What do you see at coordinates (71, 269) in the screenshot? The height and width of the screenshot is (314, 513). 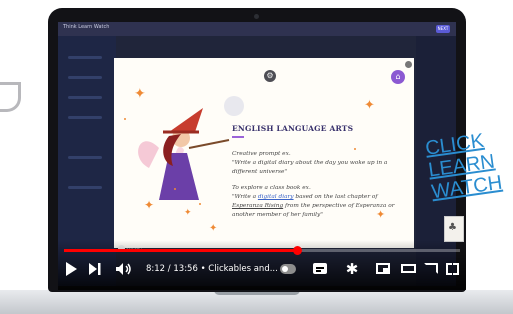 I see `play-icon` at bounding box center [71, 269].